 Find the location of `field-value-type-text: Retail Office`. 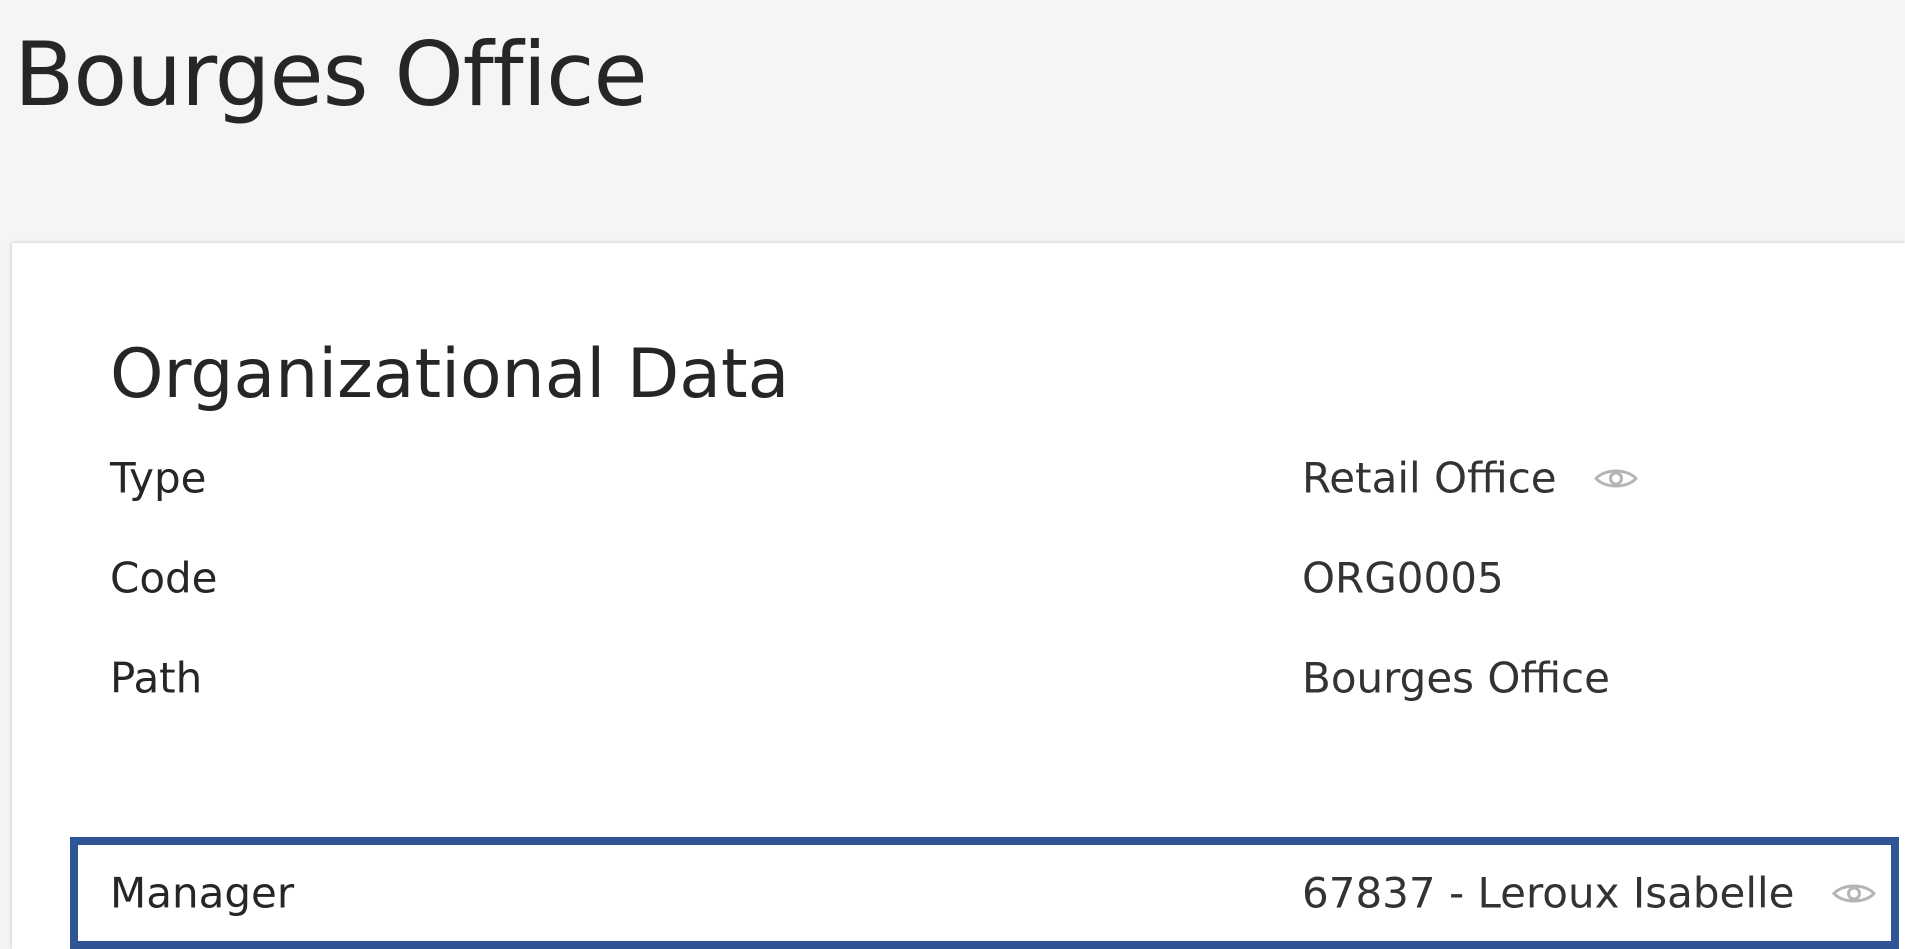

field-value-type-text: Retail Office is located at coordinates (1429, 478).